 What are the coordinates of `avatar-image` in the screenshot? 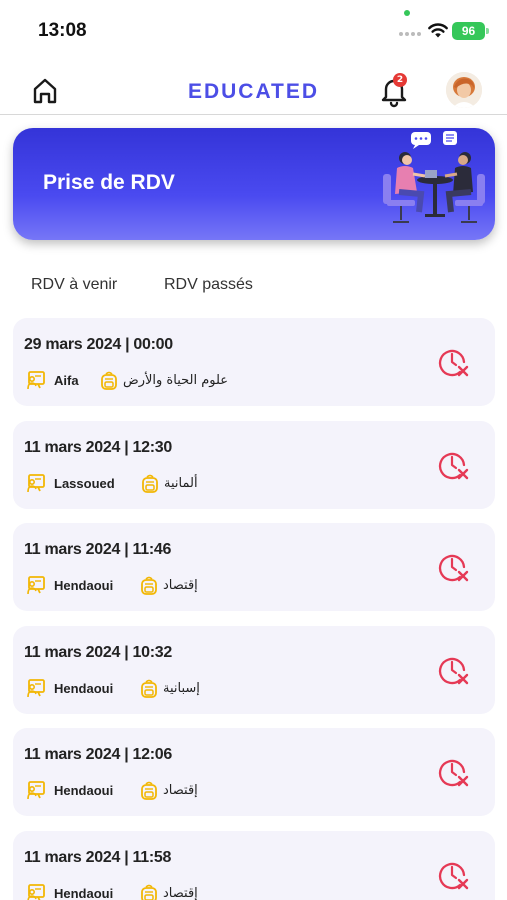 It's located at (464, 90).